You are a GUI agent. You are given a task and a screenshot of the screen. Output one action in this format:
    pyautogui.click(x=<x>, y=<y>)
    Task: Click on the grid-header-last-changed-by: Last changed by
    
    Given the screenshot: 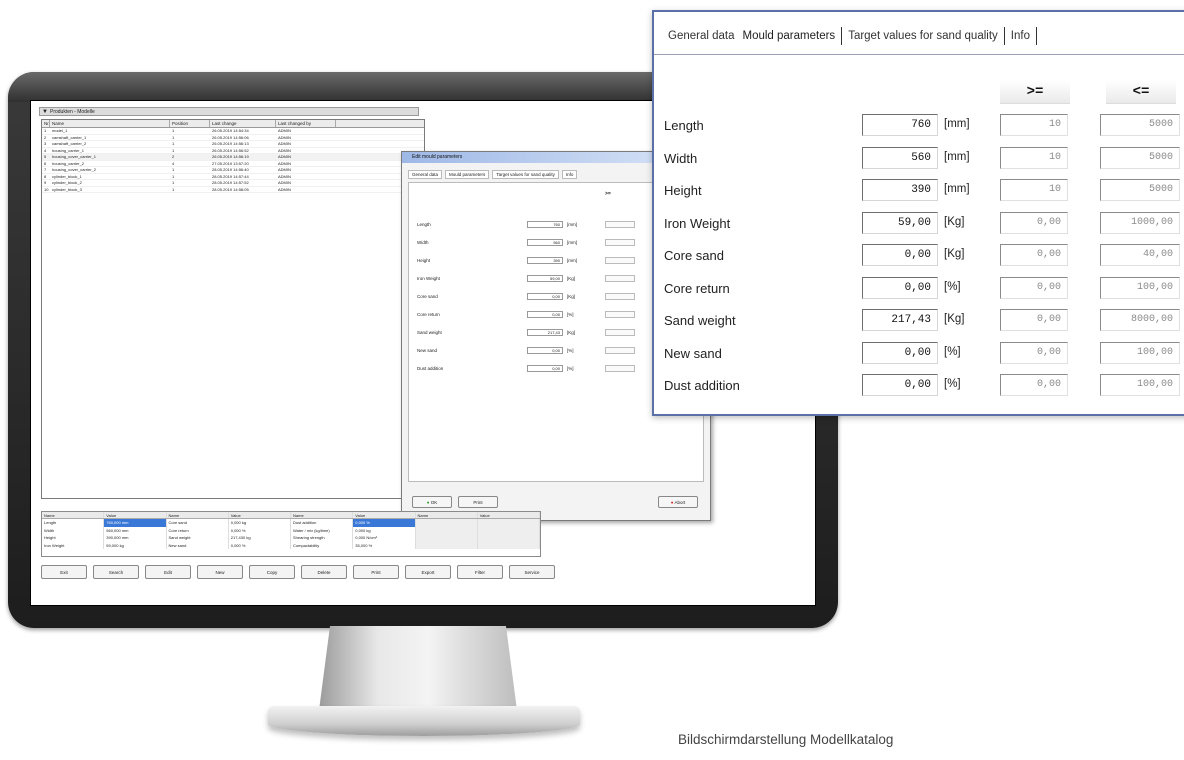 What is the action you would take?
    pyautogui.click(x=306, y=123)
    